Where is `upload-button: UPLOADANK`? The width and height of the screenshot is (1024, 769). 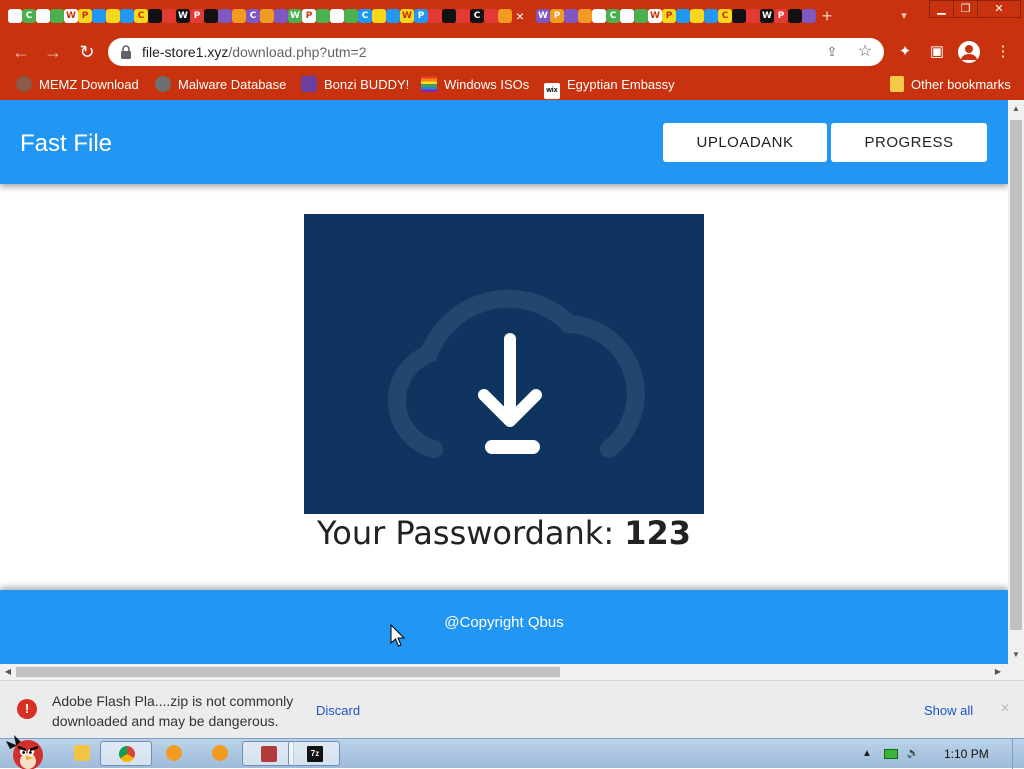
upload-button: UPLOADANK is located at coordinates (745, 142).